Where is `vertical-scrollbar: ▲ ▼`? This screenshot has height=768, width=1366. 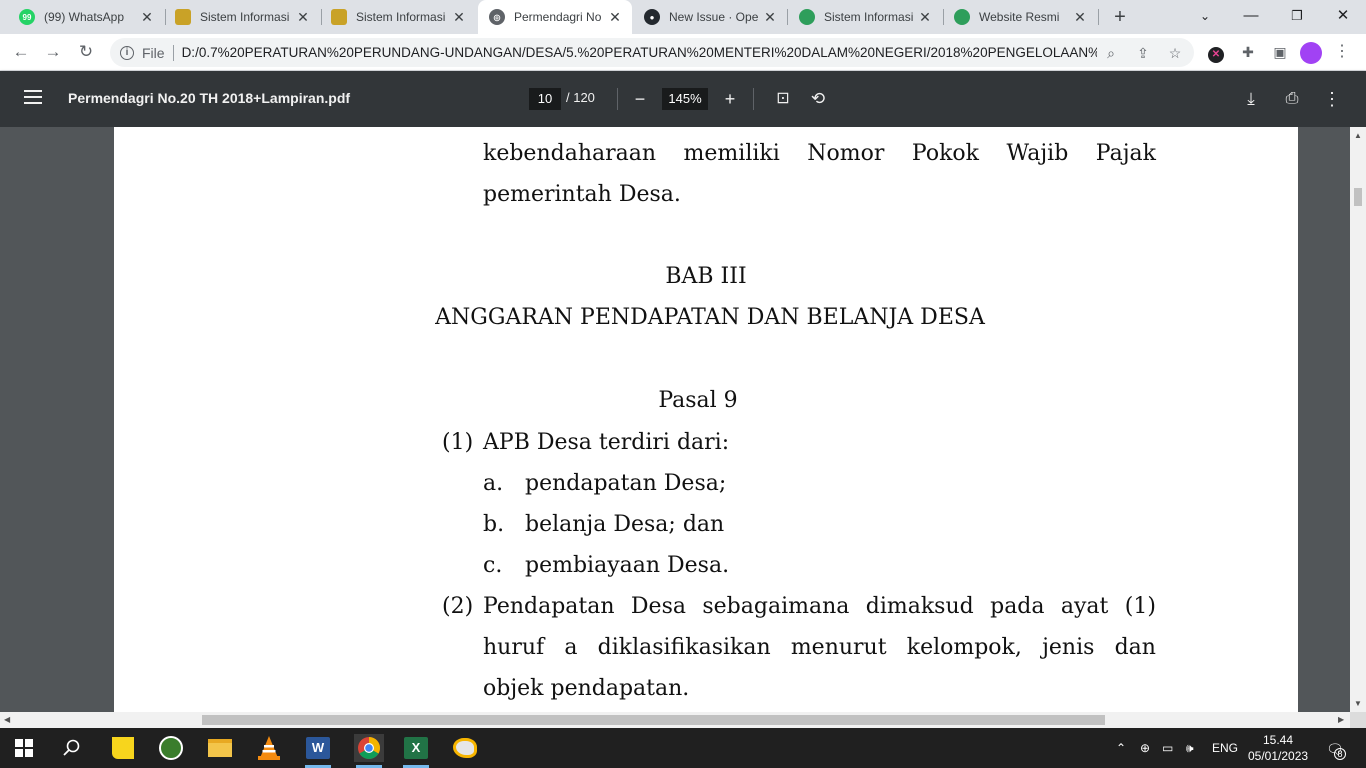
vertical-scrollbar: ▲ ▼ is located at coordinates (1358, 419).